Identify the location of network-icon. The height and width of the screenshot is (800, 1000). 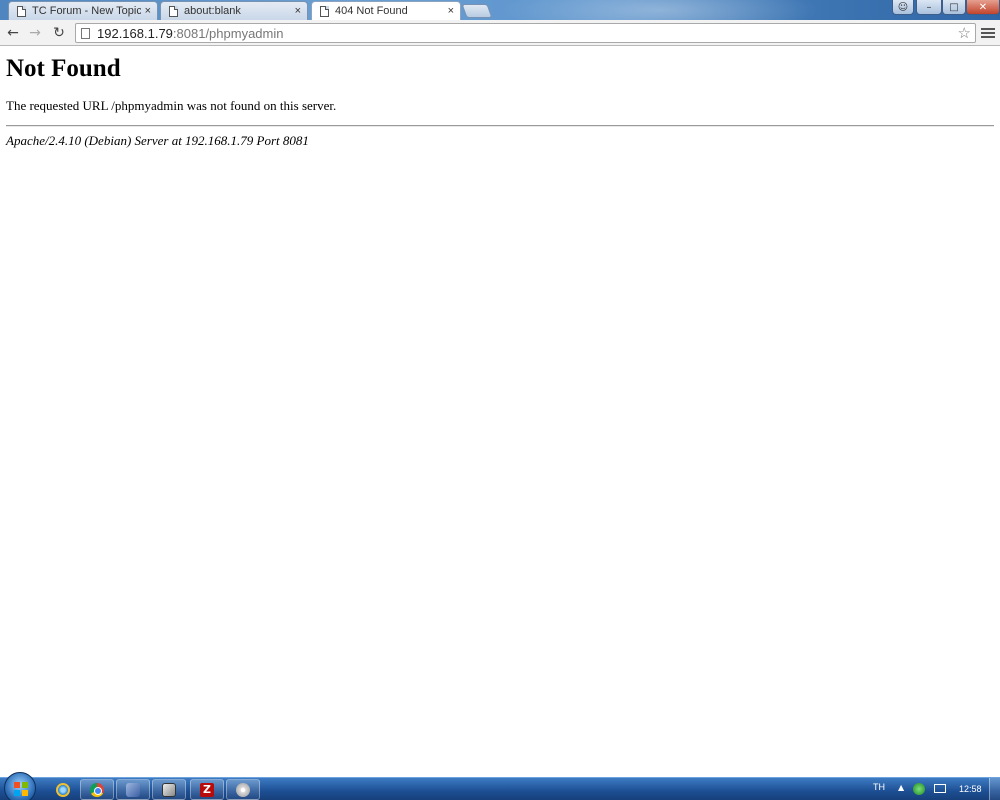
(919, 789).